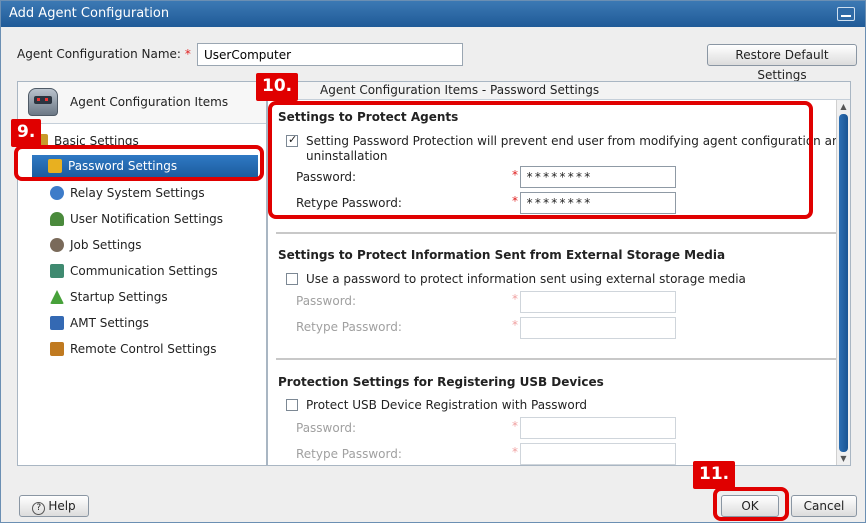 This screenshot has height=523, width=866. I want to click on scroll-up-icon: ▲, so click(843, 106).